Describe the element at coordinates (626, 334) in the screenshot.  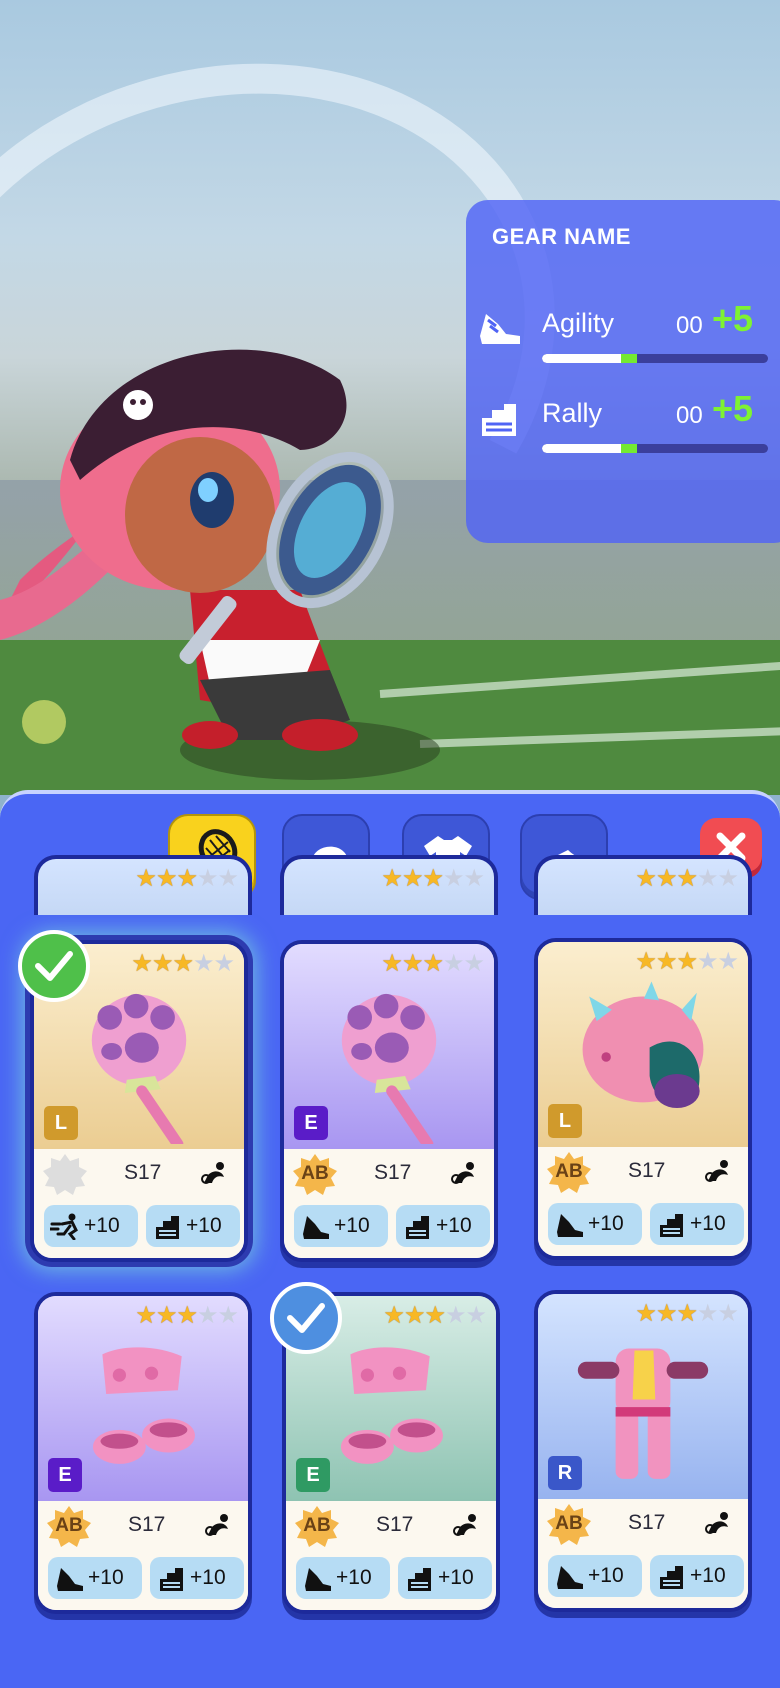
I see `stat-agility: Agility 00 +5` at that location.